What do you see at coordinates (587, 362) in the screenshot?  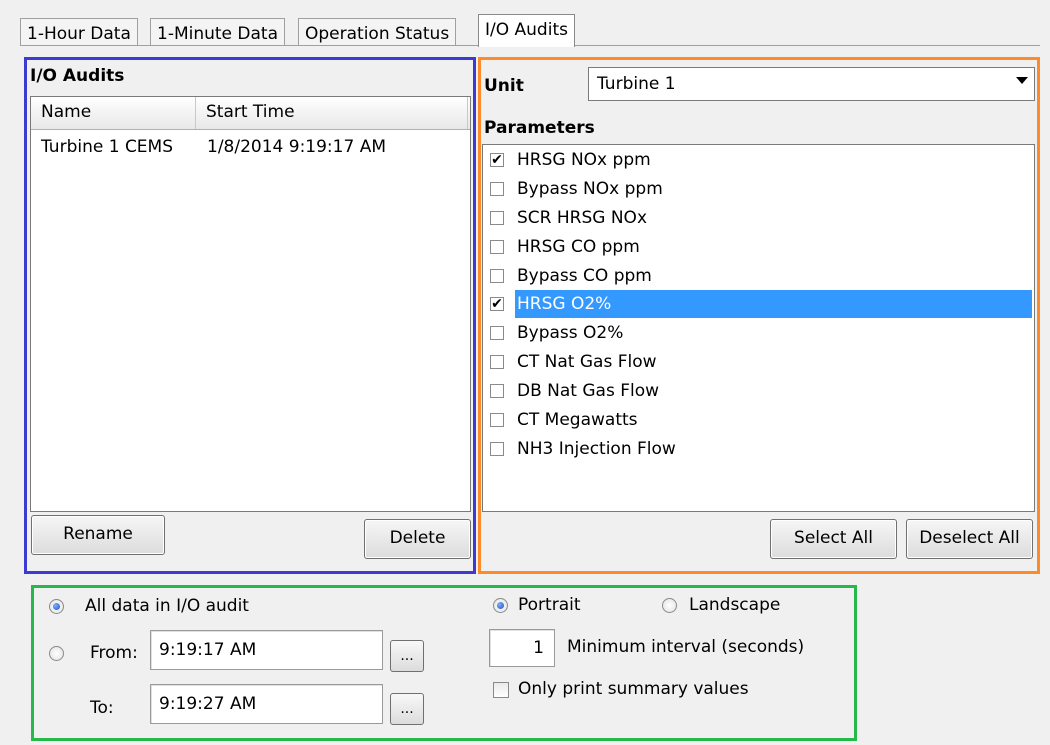 I see `parameter-label: CT Nat Gas Flow` at bounding box center [587, 362].